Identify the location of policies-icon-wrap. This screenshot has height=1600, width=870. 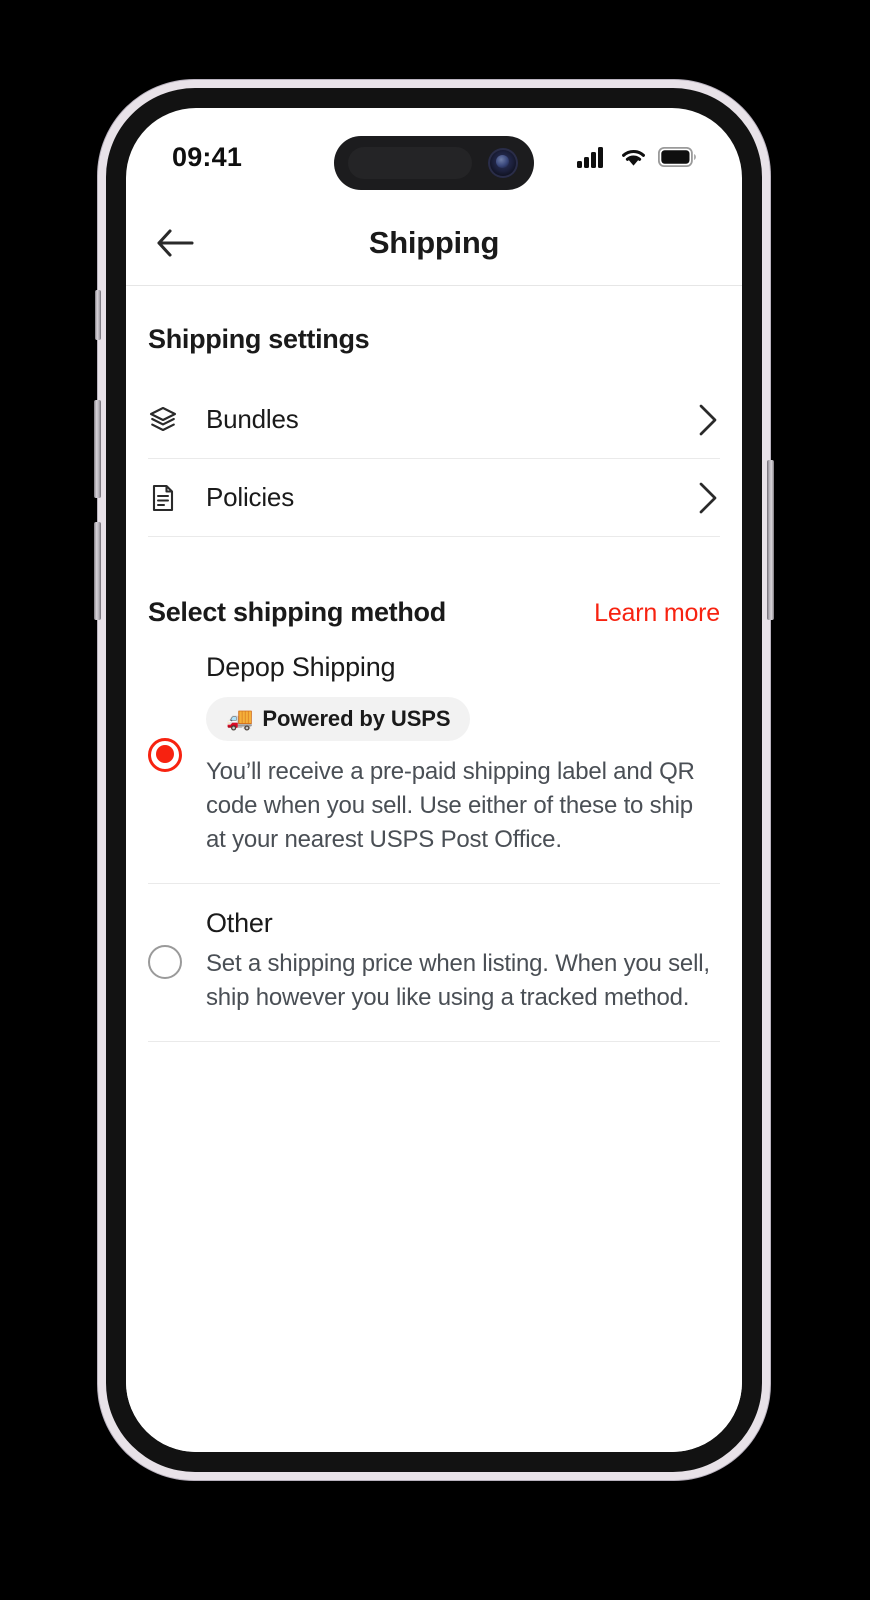
(172, 498).